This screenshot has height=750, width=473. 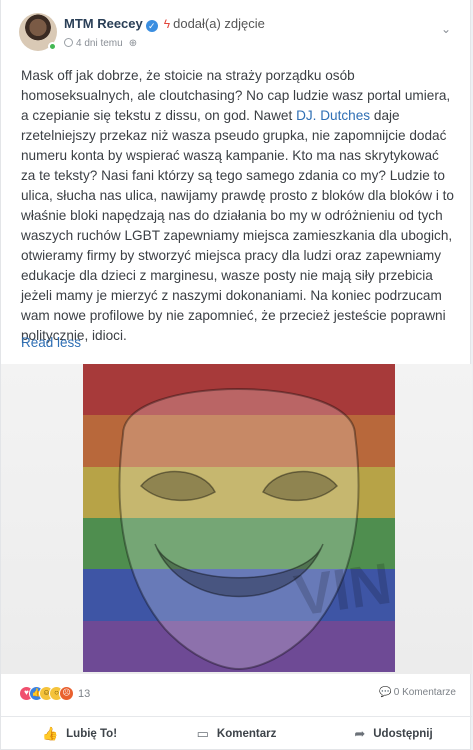 What do you see at coordinates (238, 694) in the screenshot?
I see `post-stats: ♥ 👍☺ ○ ☹ 13 💬 0 Komentarze` at bounding box center [238, 694].